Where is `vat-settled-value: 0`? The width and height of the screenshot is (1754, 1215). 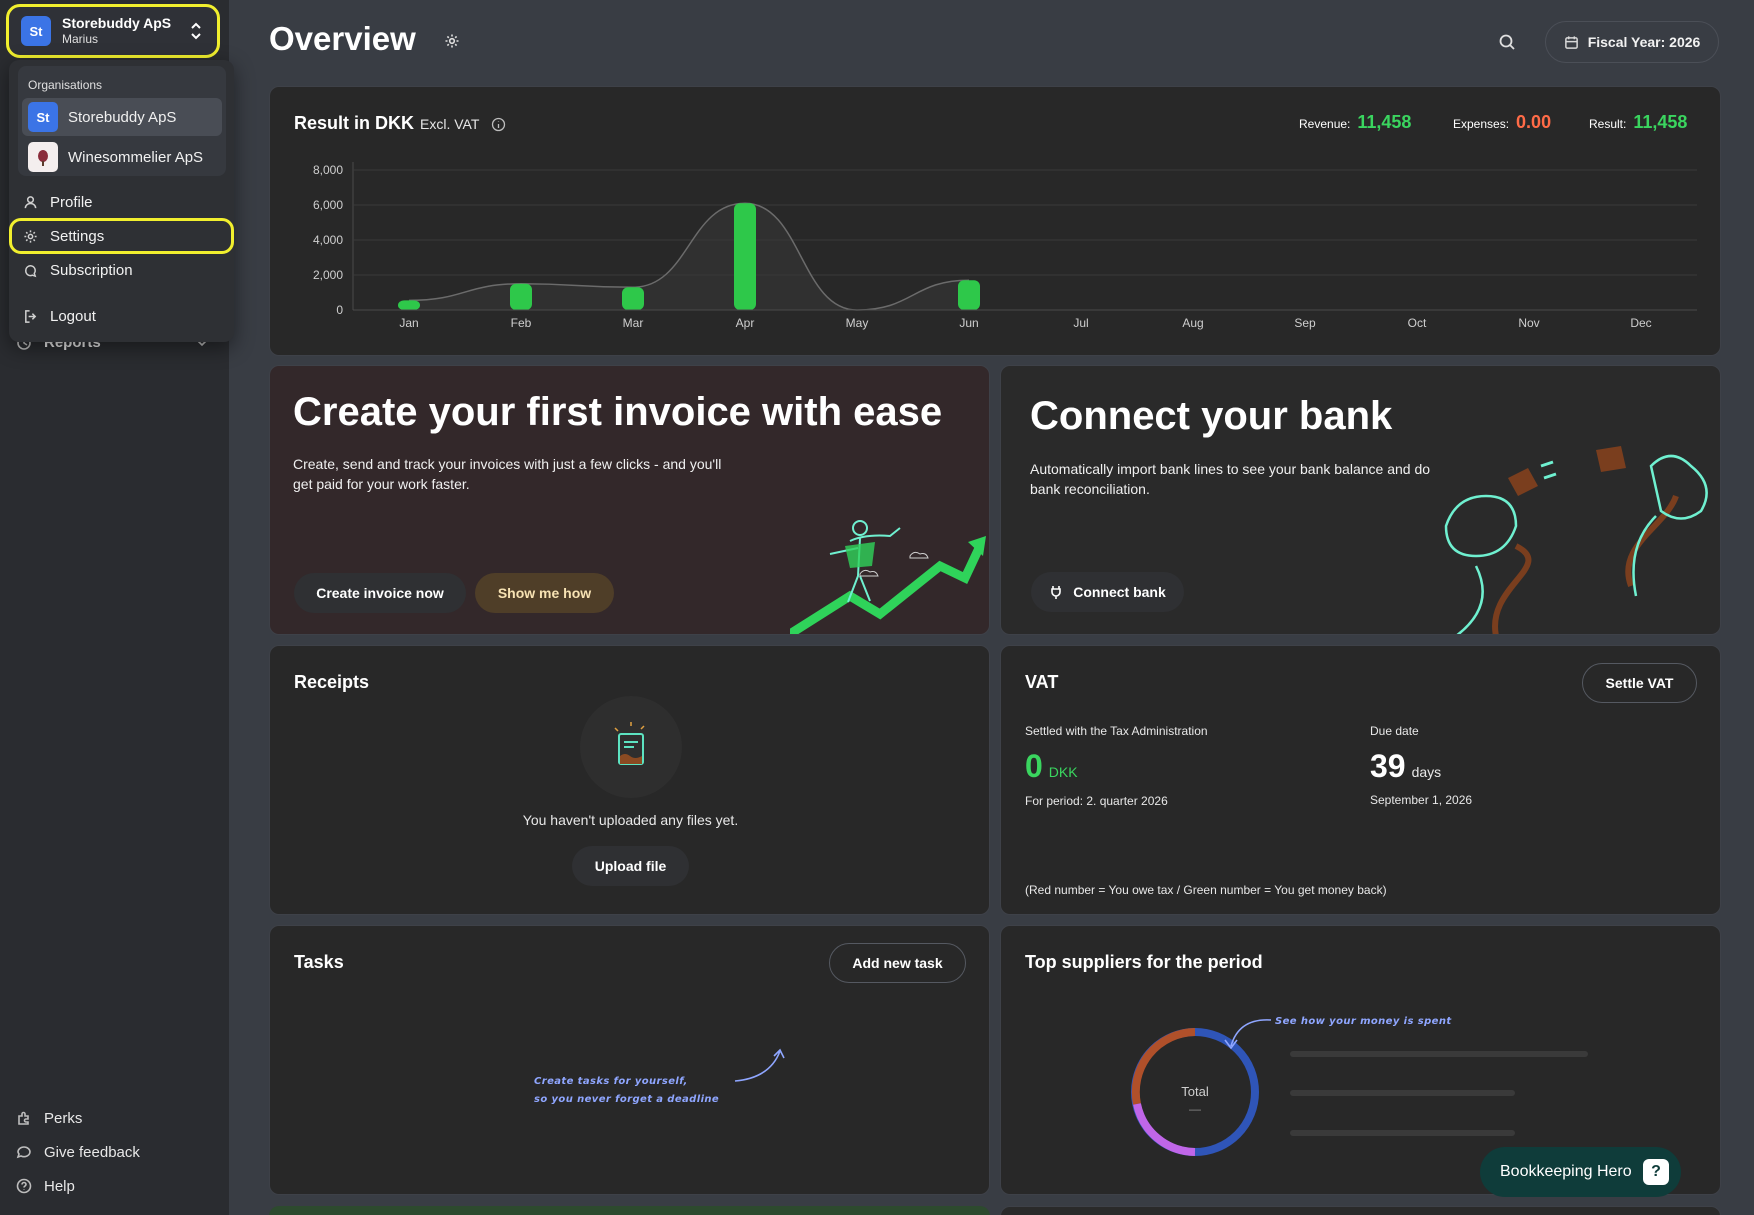
vat-settled-value: 0 is located at coordinates (1034, 766).